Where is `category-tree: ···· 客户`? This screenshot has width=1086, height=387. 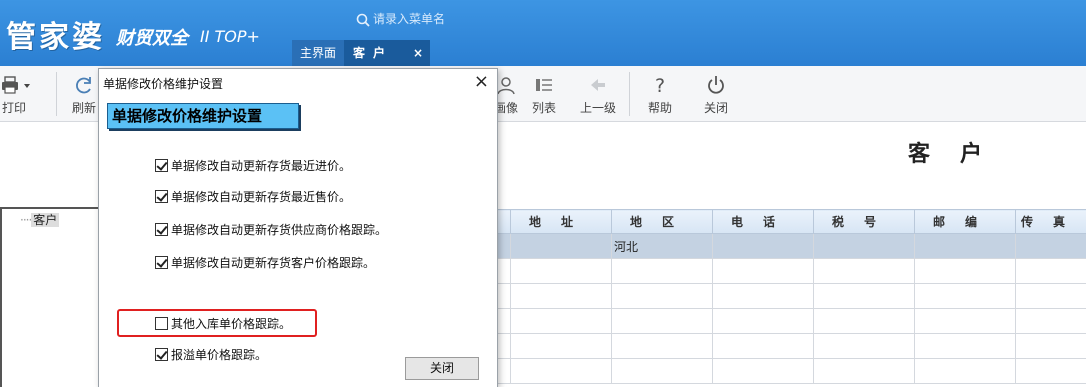 category-tree: ···· 客户 is located at coordinates (50, 297).